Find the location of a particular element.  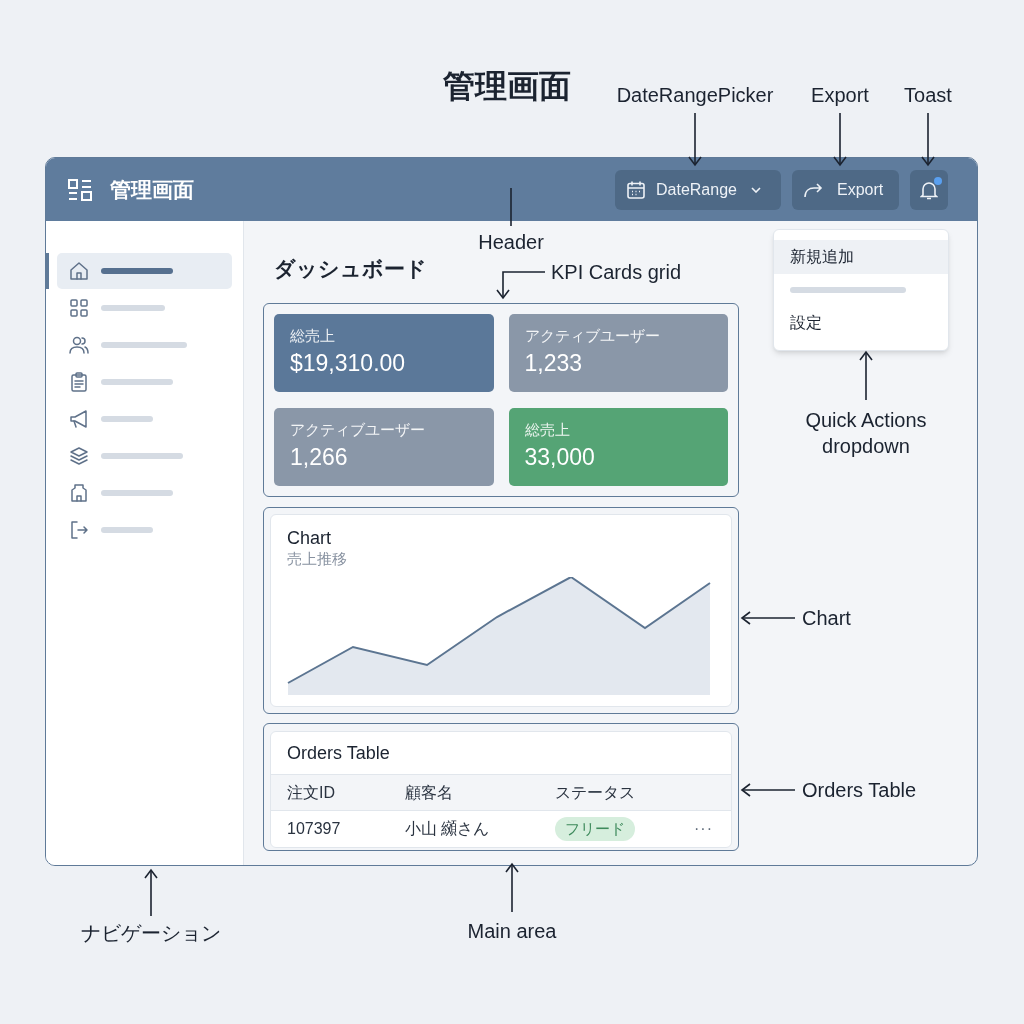

annotation-label: Toast is located at coordinates (928, 95).